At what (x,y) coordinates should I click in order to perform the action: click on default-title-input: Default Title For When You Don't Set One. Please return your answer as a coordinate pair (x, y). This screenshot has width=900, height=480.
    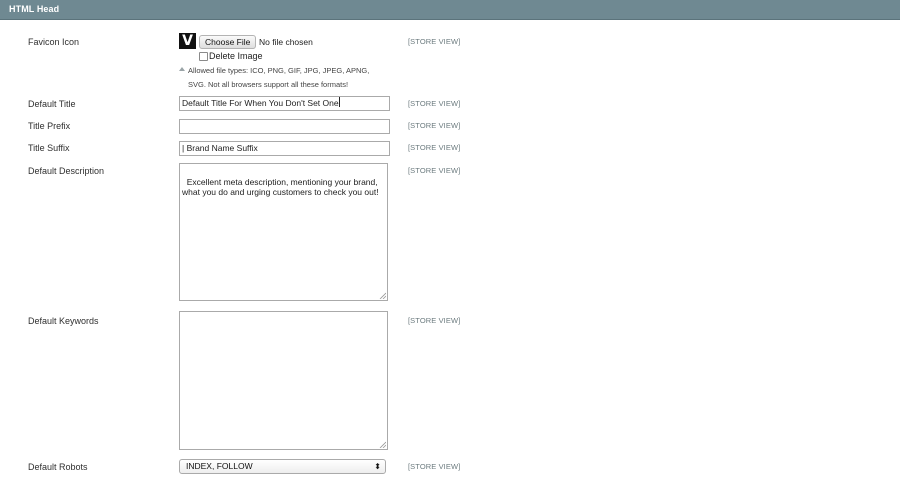
    Looking at the image, I should click on (284, 103).